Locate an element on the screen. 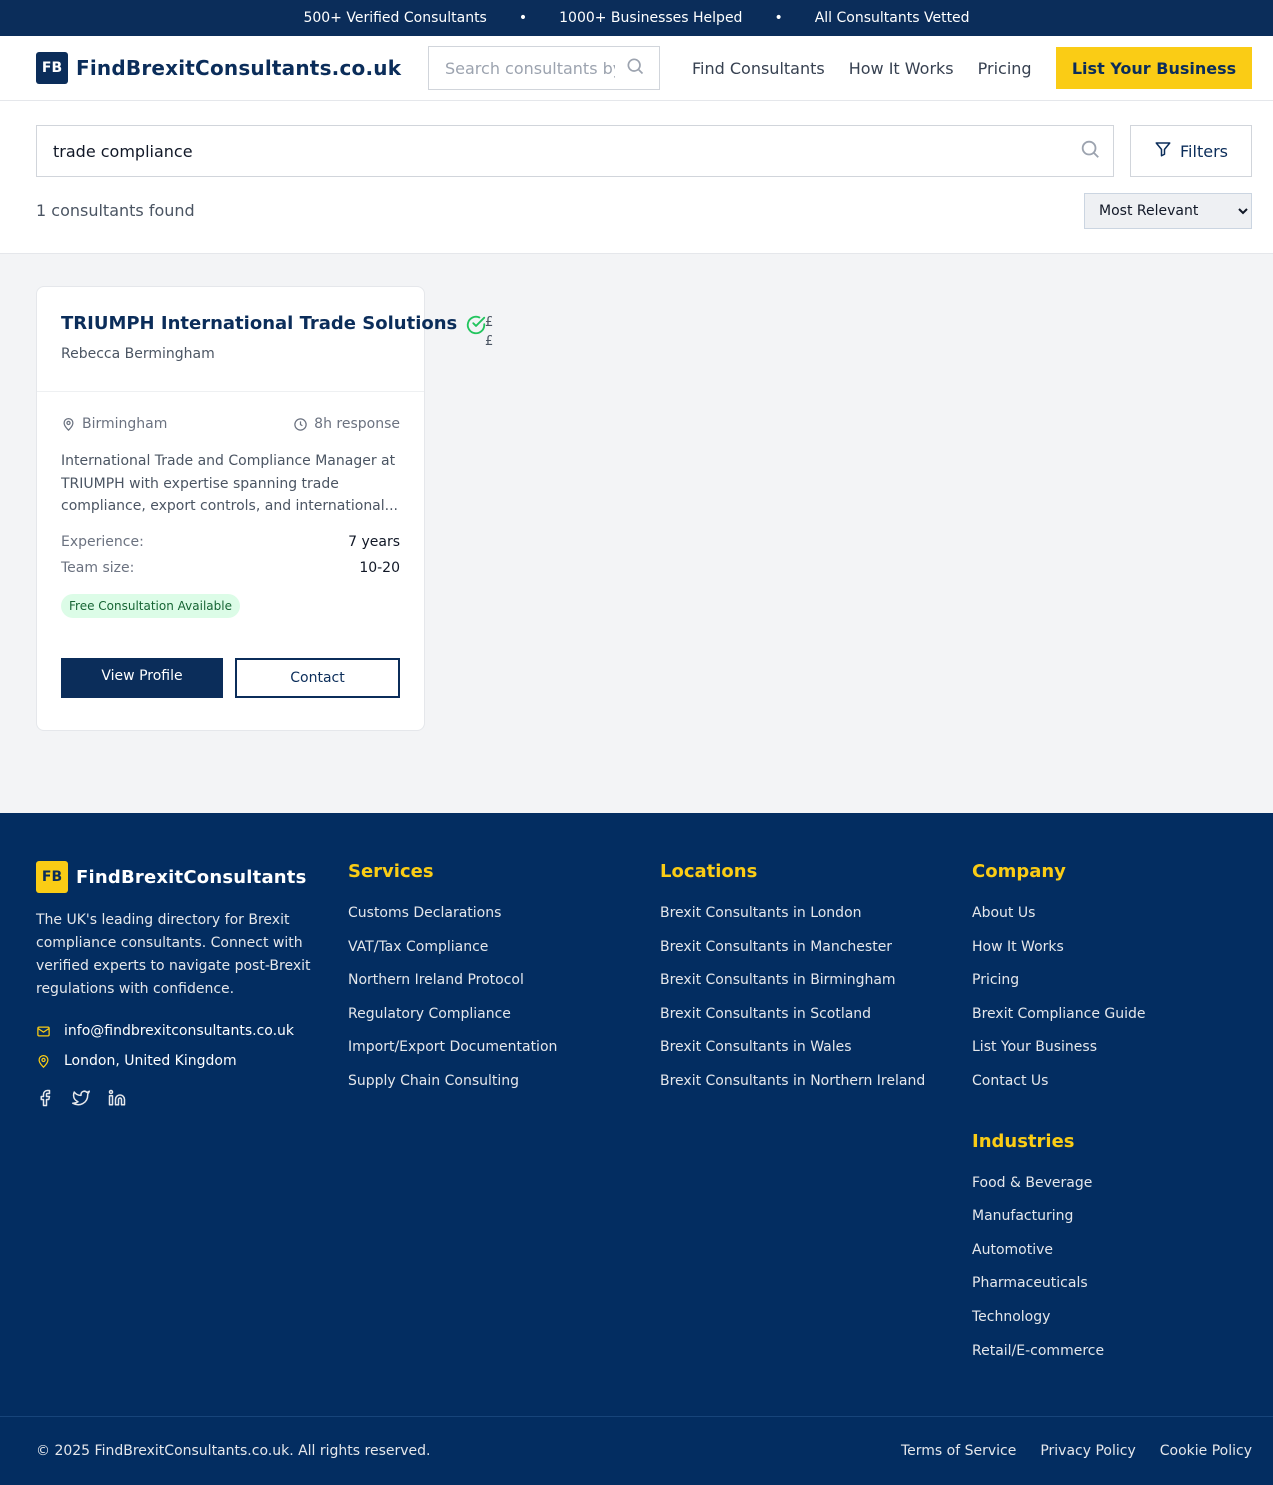 This screenshot has width=1273, height=1485. banner-item: All Consultants Vetted is located at coordinates (892, 18).